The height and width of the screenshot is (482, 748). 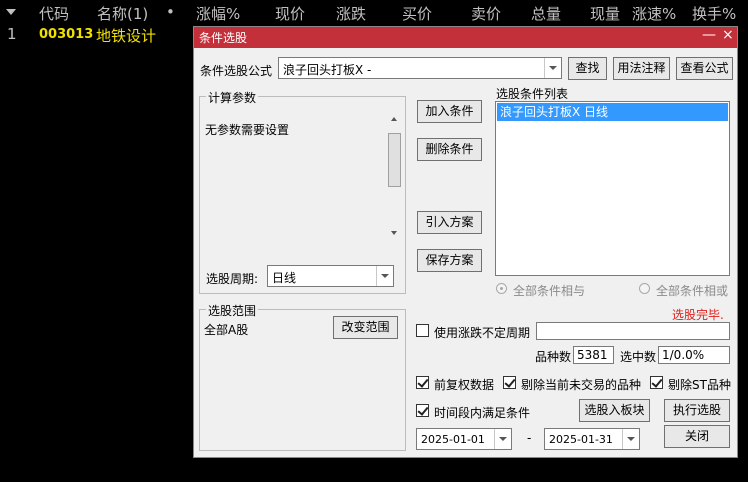 What do you see at coordinates (532, 94) in the screenshot?
I see `condition-list-label: 选股条件列表` at bounding box center [532, 94].